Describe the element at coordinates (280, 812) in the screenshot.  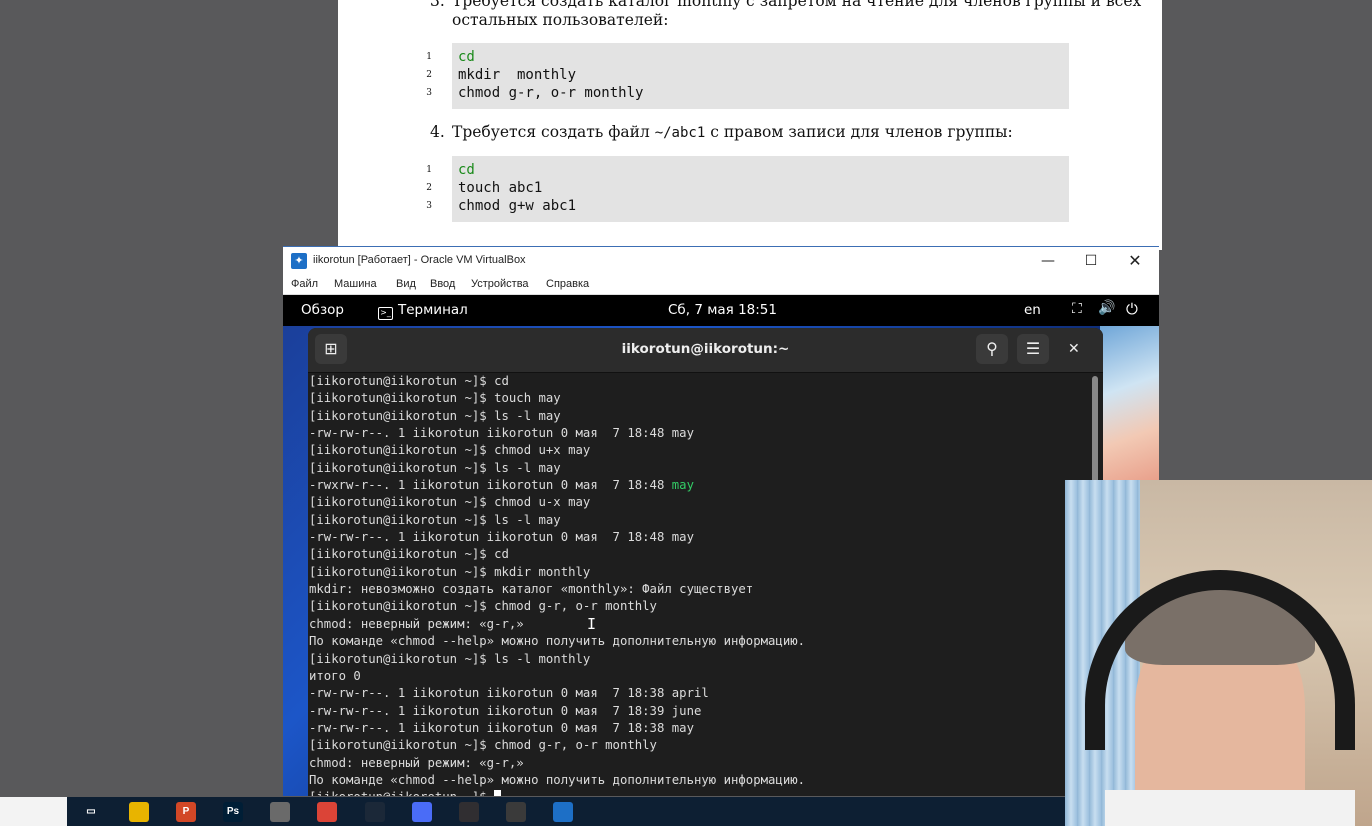
I see `app-5-icon` at that location.